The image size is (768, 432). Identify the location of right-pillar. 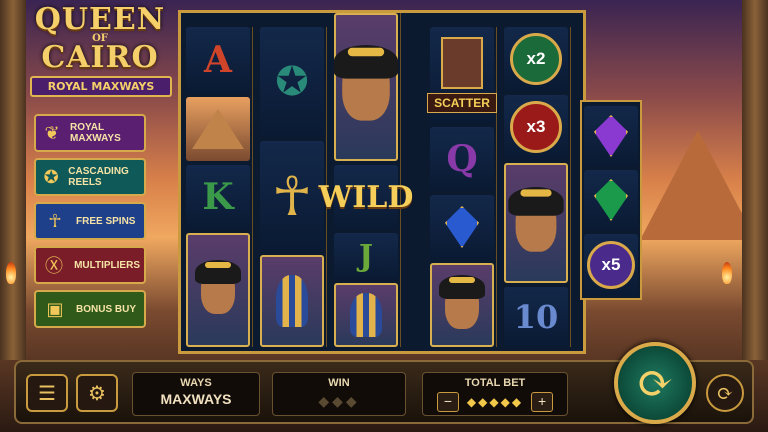
(755, 180).